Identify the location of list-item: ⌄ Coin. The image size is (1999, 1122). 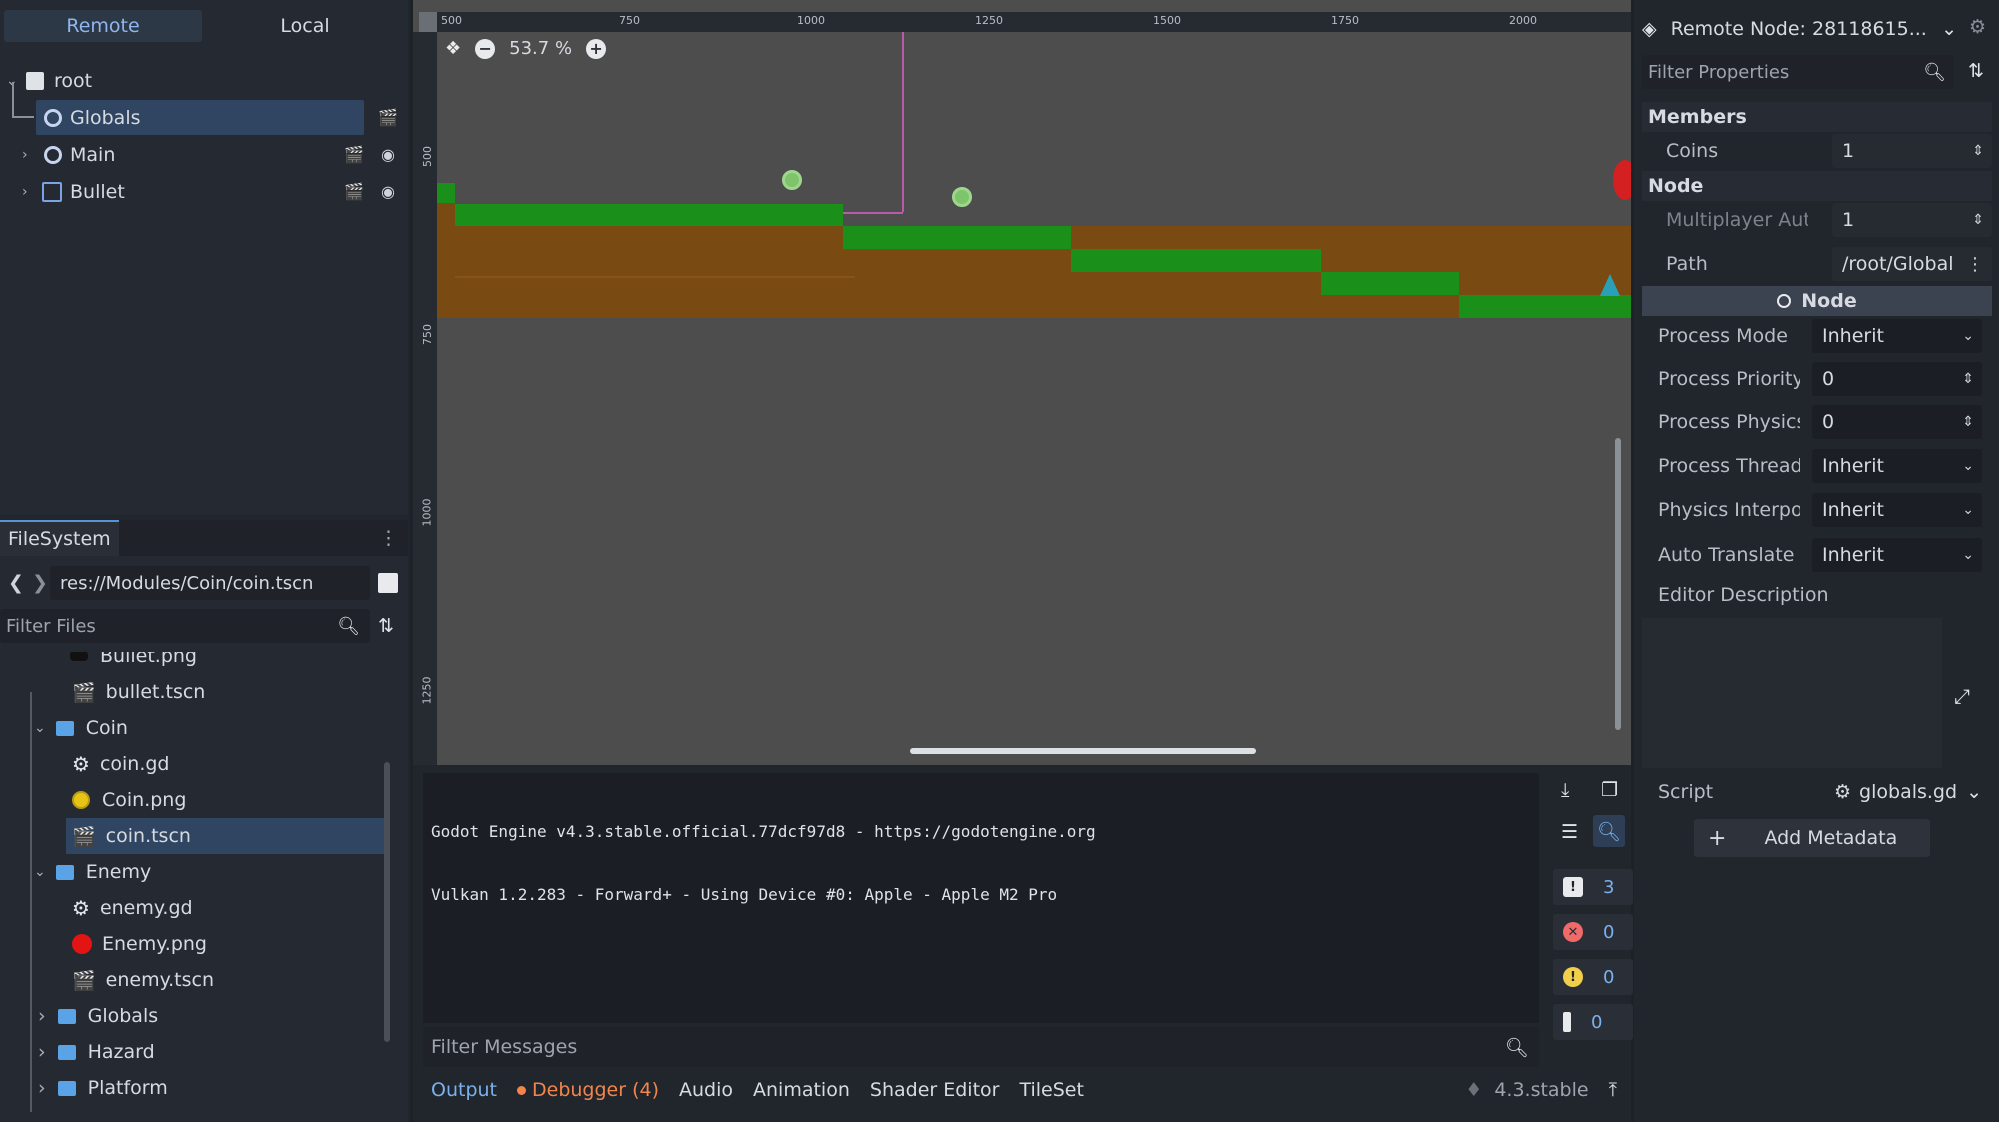
(204, 728).